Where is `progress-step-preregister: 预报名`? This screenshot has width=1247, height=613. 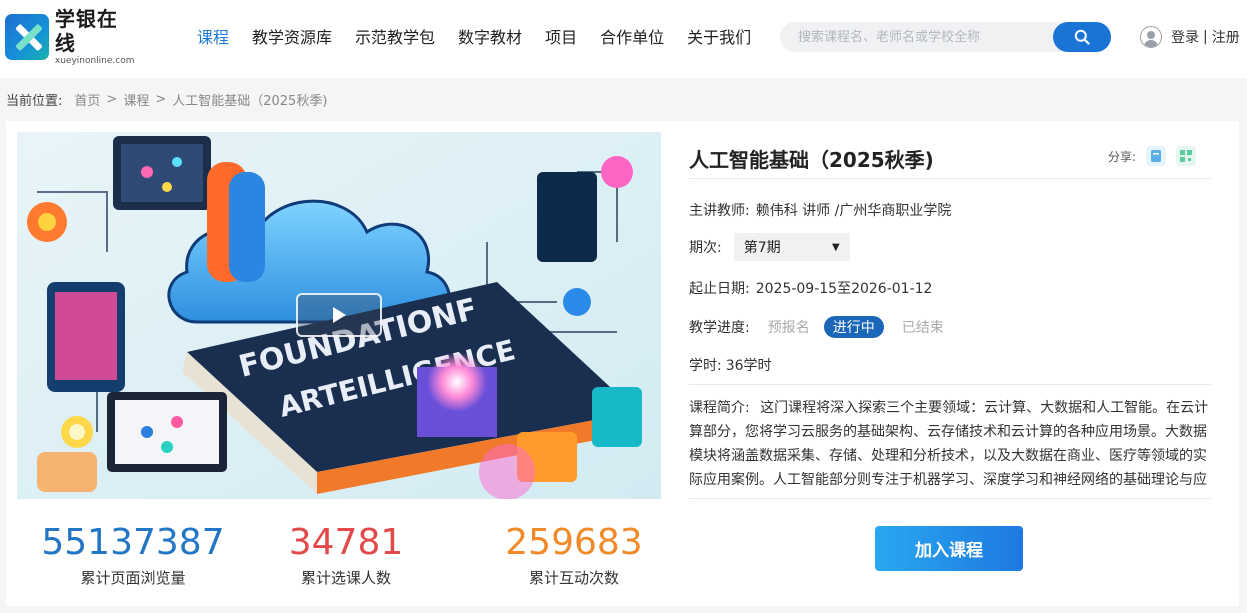
progress-step-preregister: 预报名 is located at coordinates (788, 328).